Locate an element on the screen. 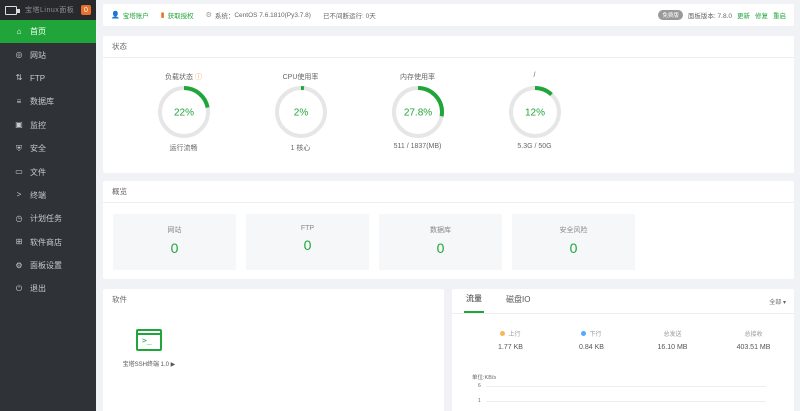 The height and width of the screenshot is (411, 800). gauge-ring: 2% is located at coordinates (300, 112).